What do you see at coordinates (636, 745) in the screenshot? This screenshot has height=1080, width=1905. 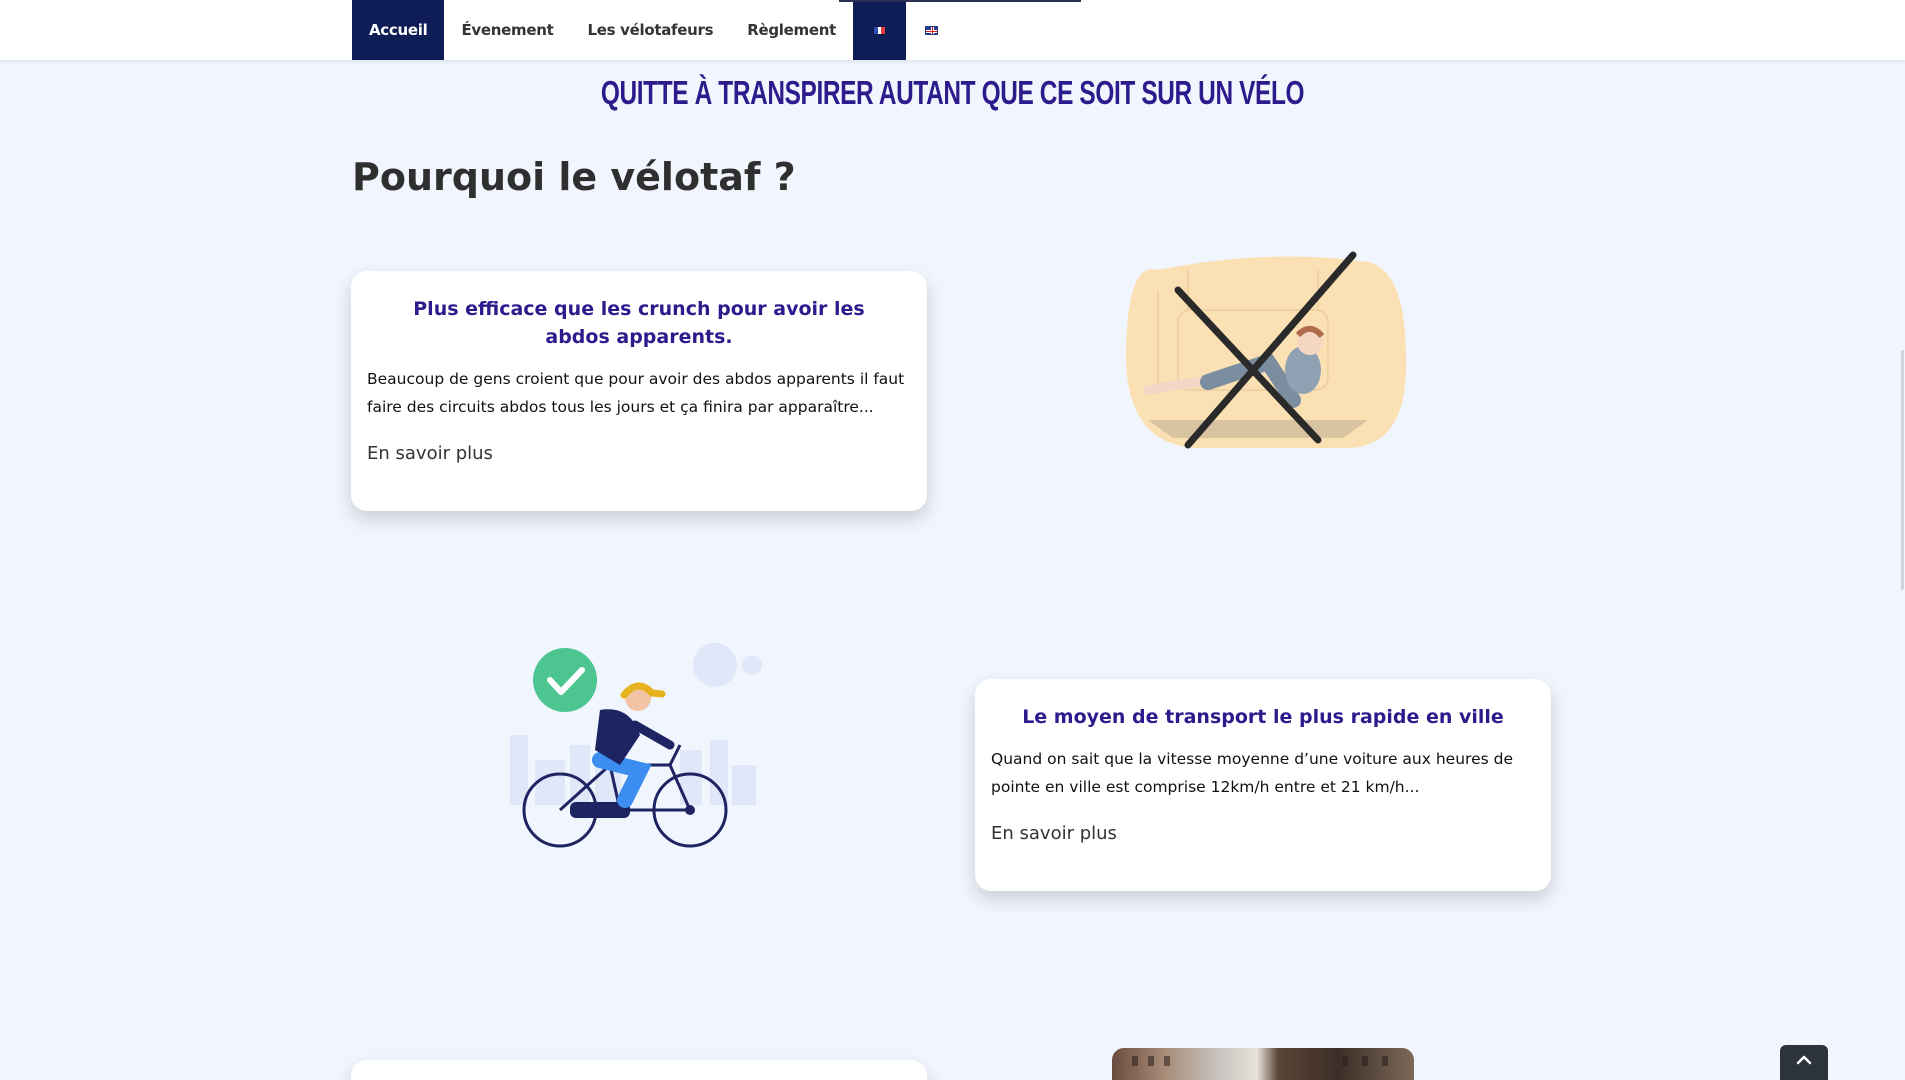 I see `cyclist-illustration` at bounding box center [636, 745].